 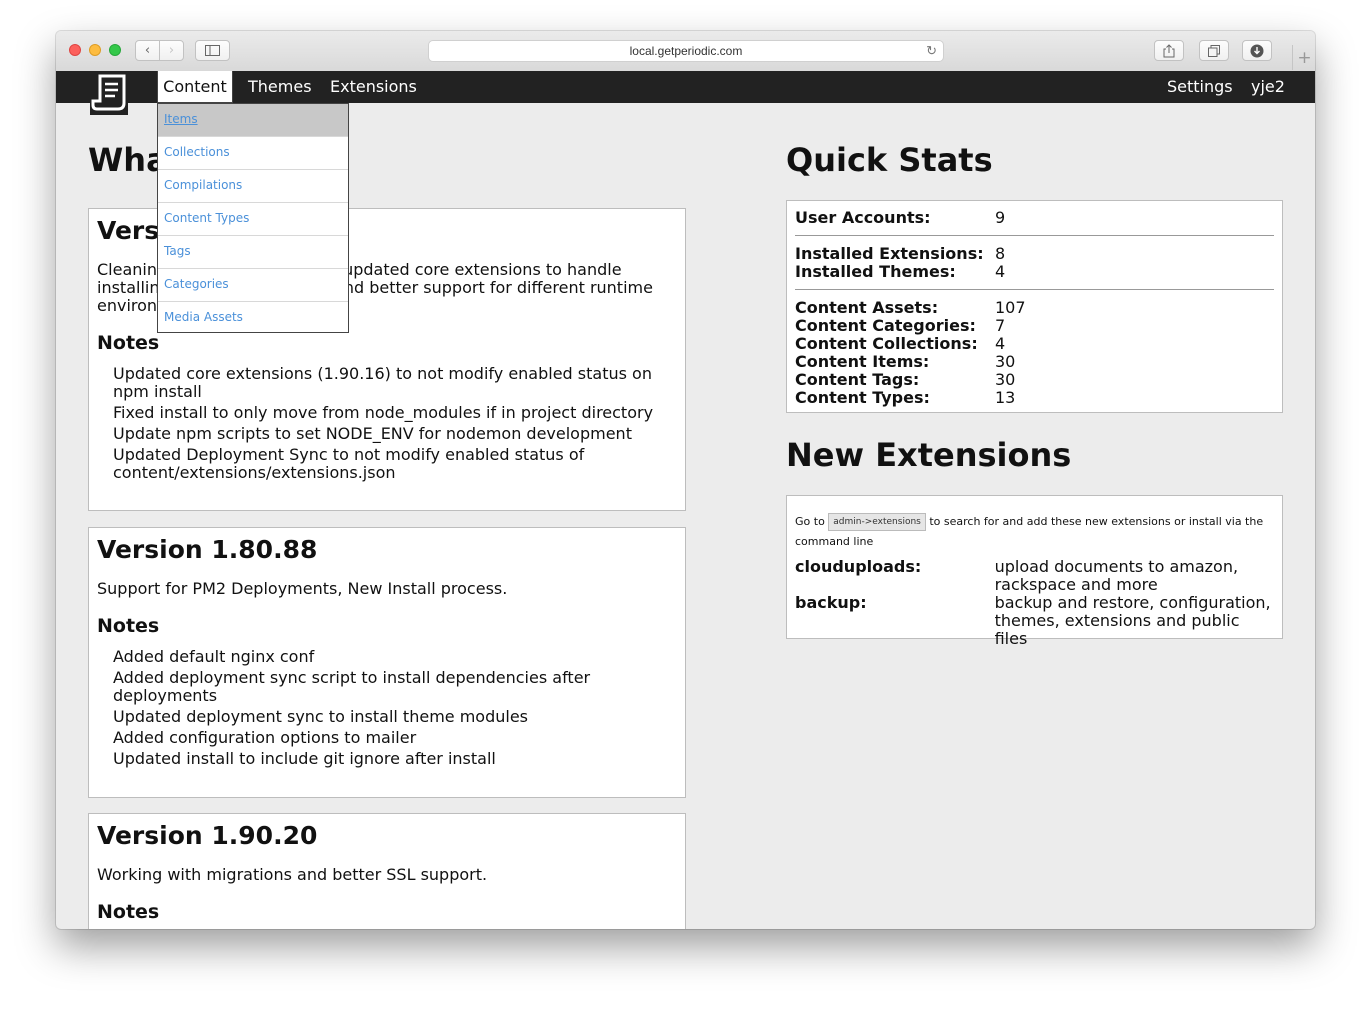 What do you see at coordinates (685, 93) in the screenshot?
I see `app-navbar: Content Themes Extensions Settings yje2` at bounding box center [685, 93].